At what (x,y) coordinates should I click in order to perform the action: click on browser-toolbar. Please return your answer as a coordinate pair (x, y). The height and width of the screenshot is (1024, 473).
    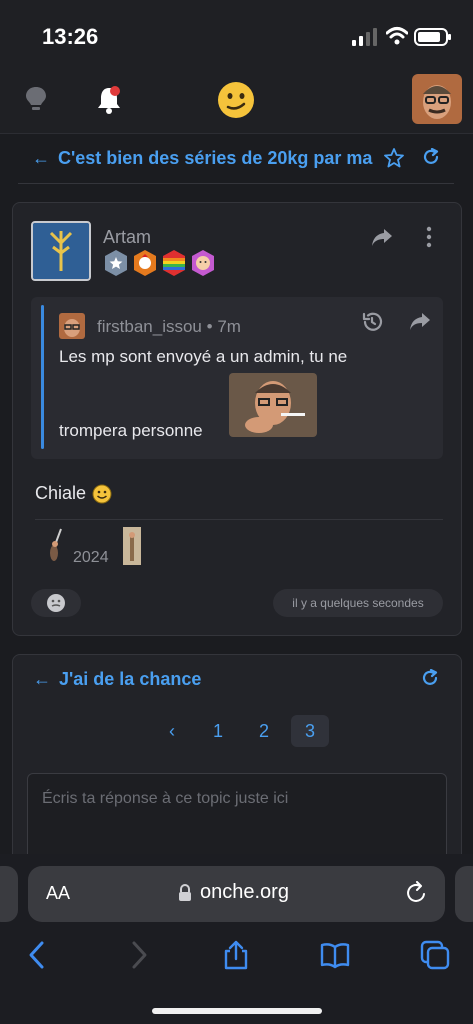
    Looking at the image, I should click on (236, 959).